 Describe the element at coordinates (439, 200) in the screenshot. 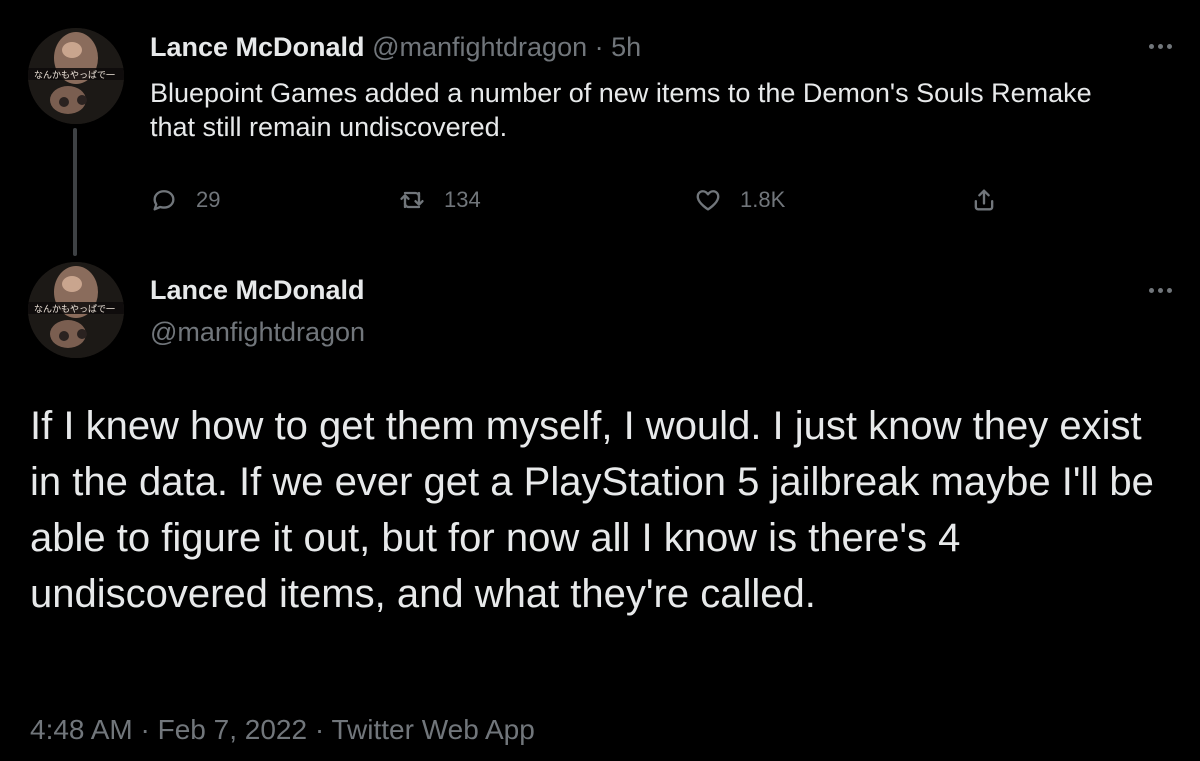

I see `retweet-button: 134` at that location.